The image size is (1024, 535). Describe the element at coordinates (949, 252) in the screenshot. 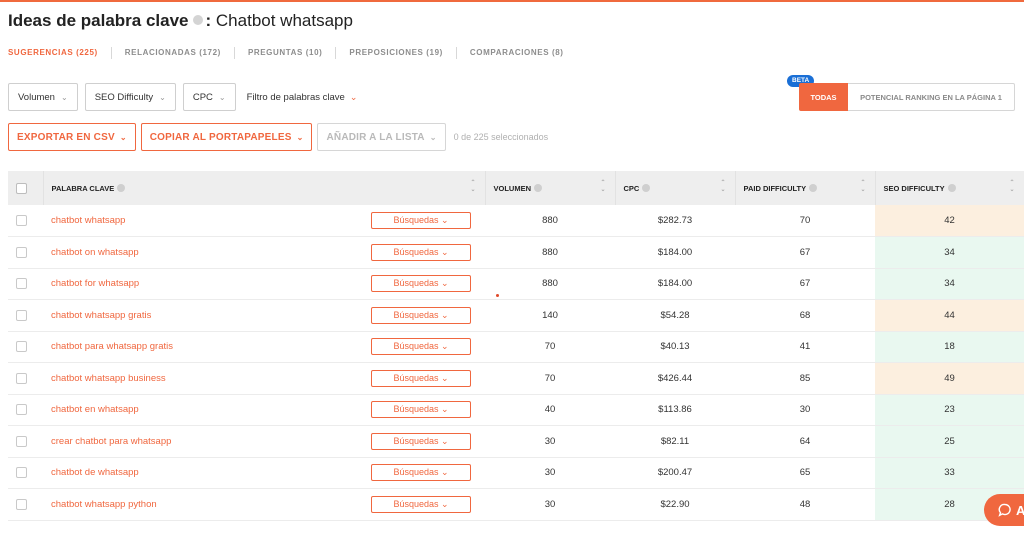

I see `seo-difficulty-cell: 34` at that location.